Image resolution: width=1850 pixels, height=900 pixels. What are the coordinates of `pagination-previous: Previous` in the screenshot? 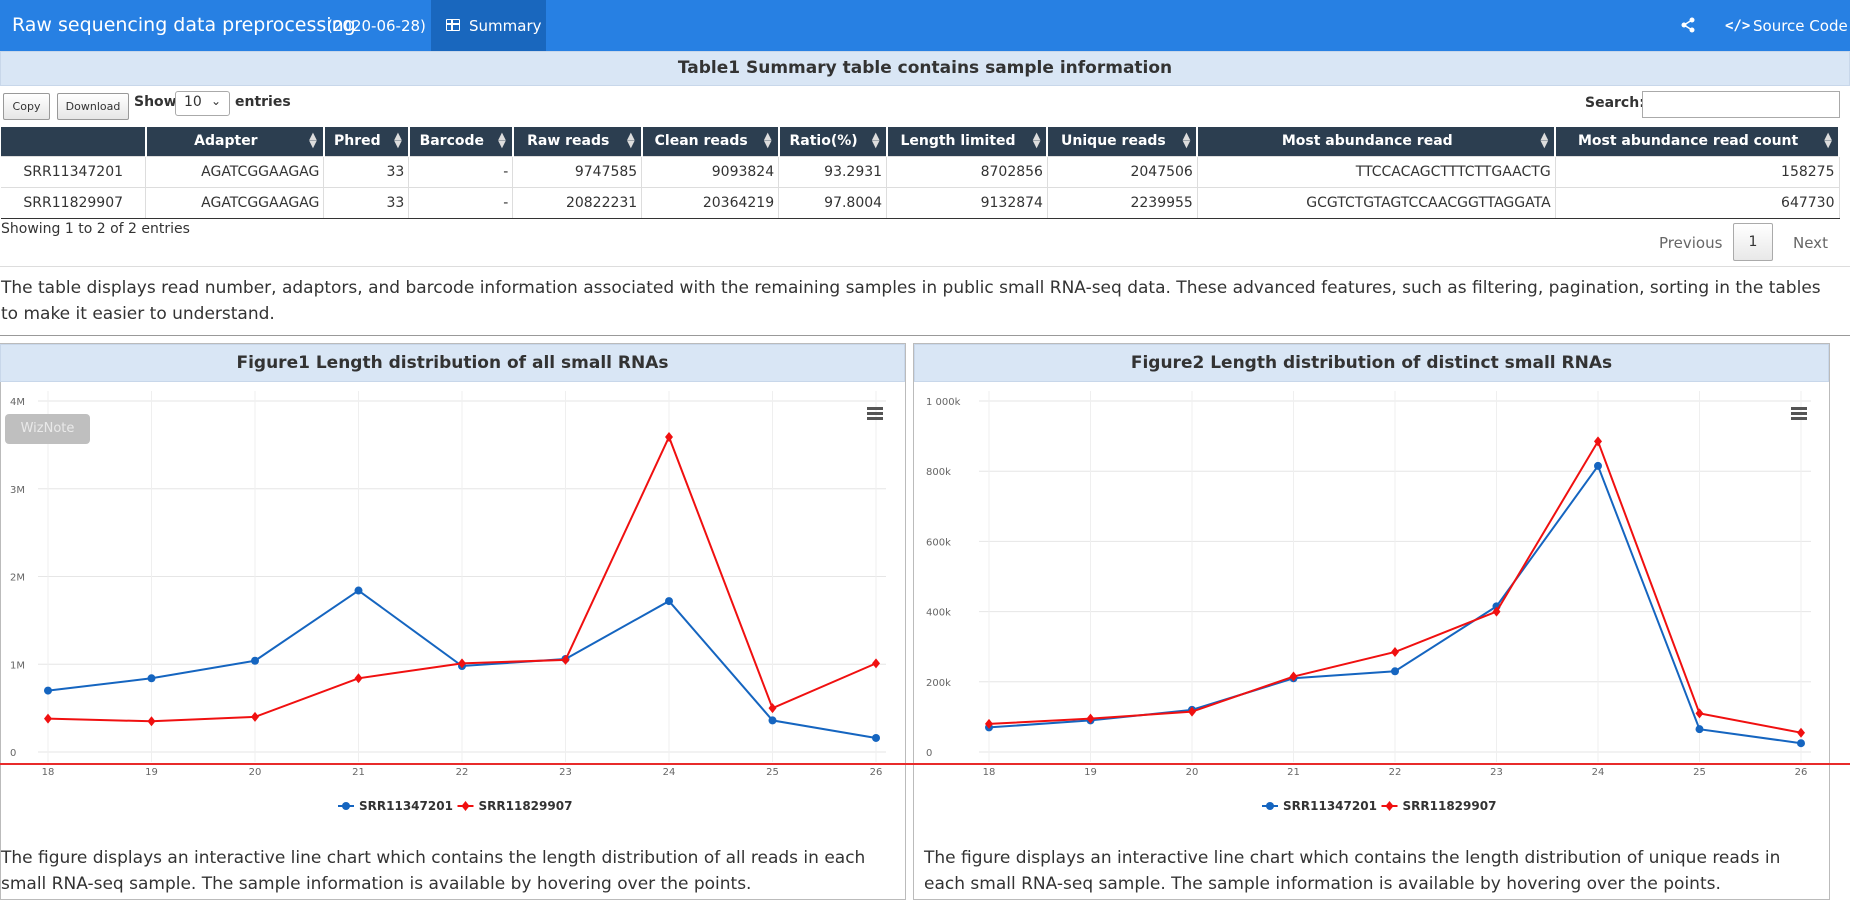 It's located at (1690, 243).